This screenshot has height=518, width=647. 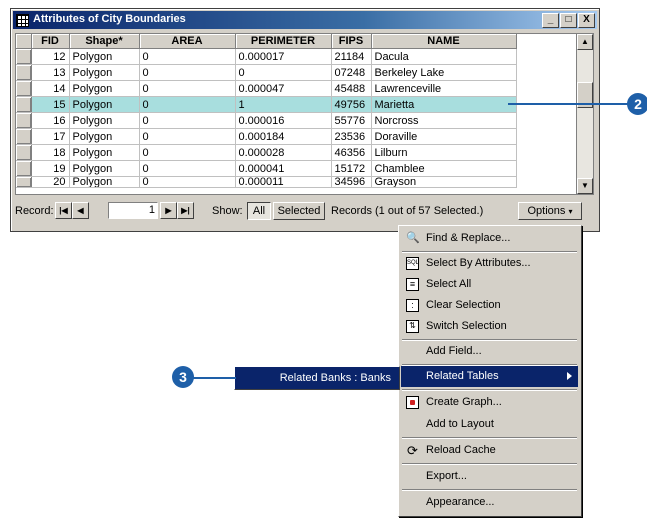 What do you see at coordinates (259, 211) in the screenshot?
I see `show-all-button: All` at bounding box center [259, 211].